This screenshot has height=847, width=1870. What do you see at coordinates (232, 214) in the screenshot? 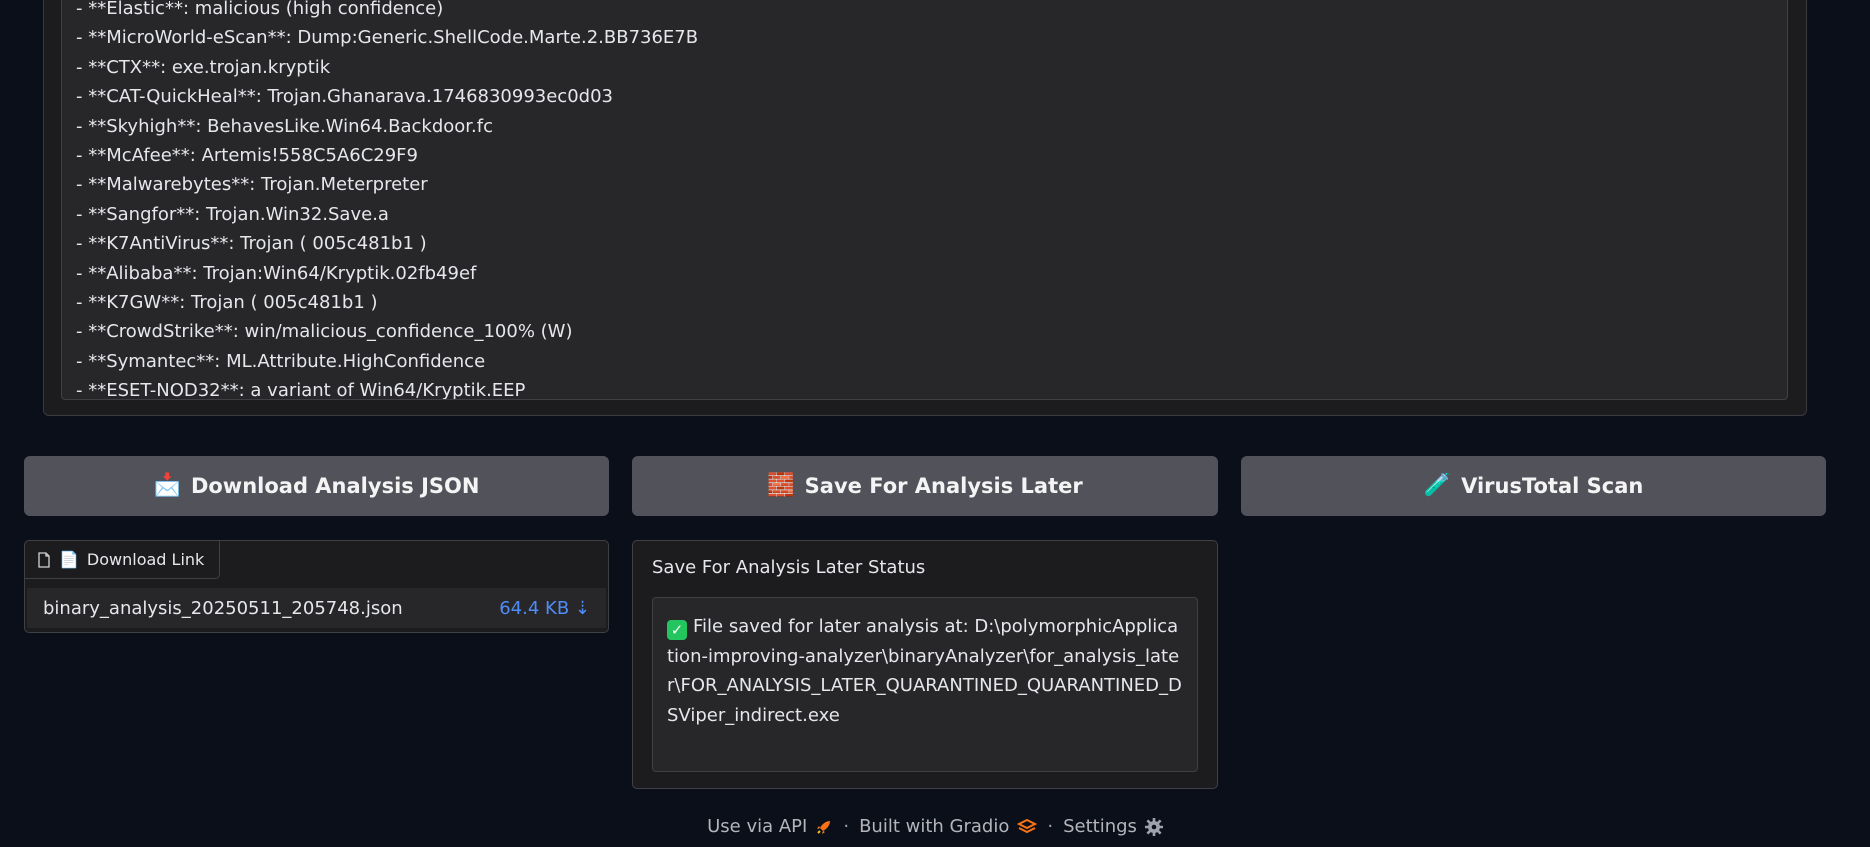
I see `av-result-line: - **Sangfor**: Trojan.Win32.Save.a` at bounding box center [232, 214].